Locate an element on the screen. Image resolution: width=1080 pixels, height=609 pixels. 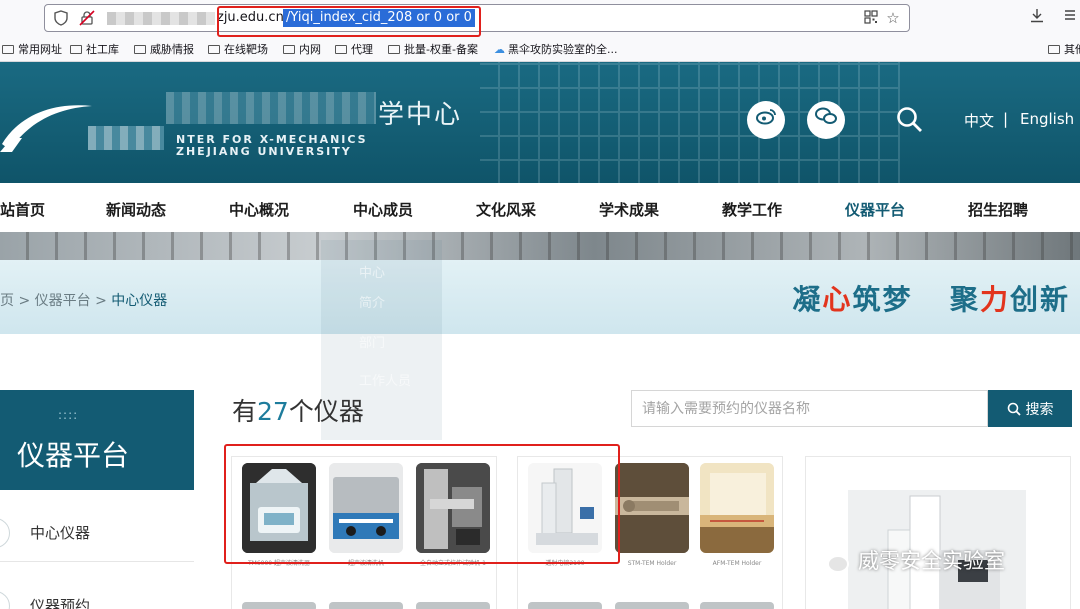
instrument-count: 27 is located at coordinates (273, 411).